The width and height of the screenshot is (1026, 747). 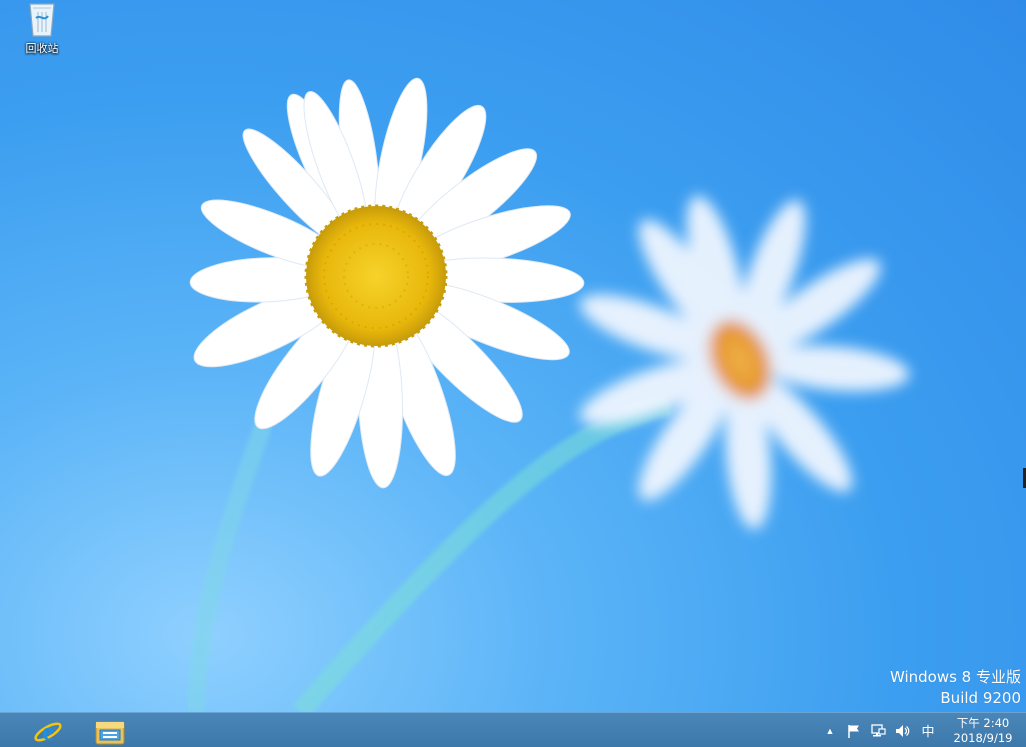 What do you see at coordinates (928, 731) in the screenshot?
I see `input-method-indicator: 中` at bounding box center [928, 731].